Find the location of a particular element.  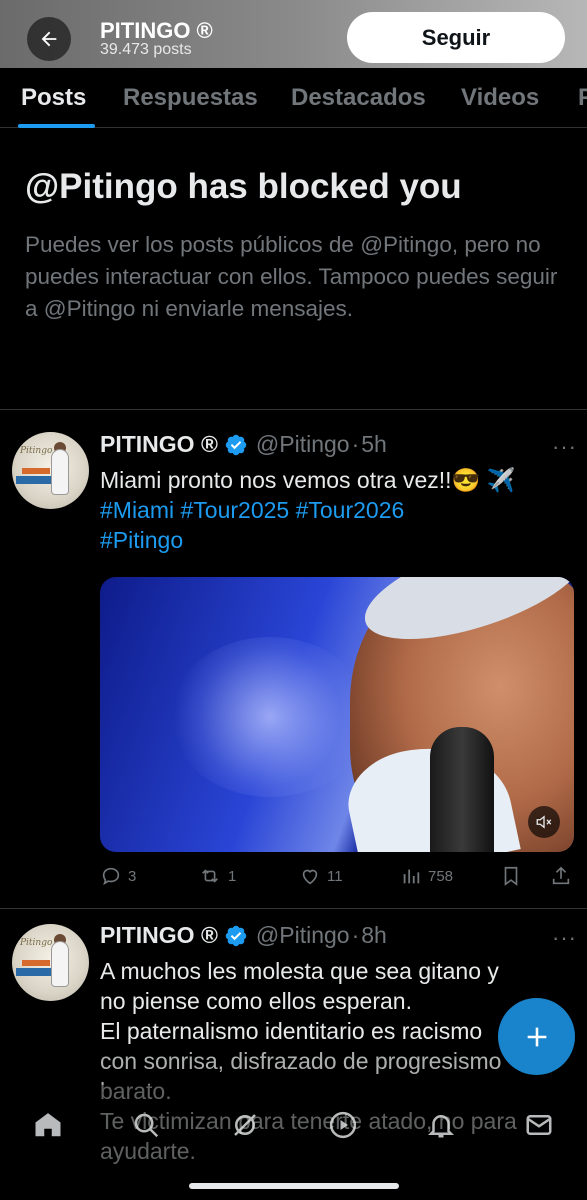

nav-grok is located at coordinates (245, 1125).